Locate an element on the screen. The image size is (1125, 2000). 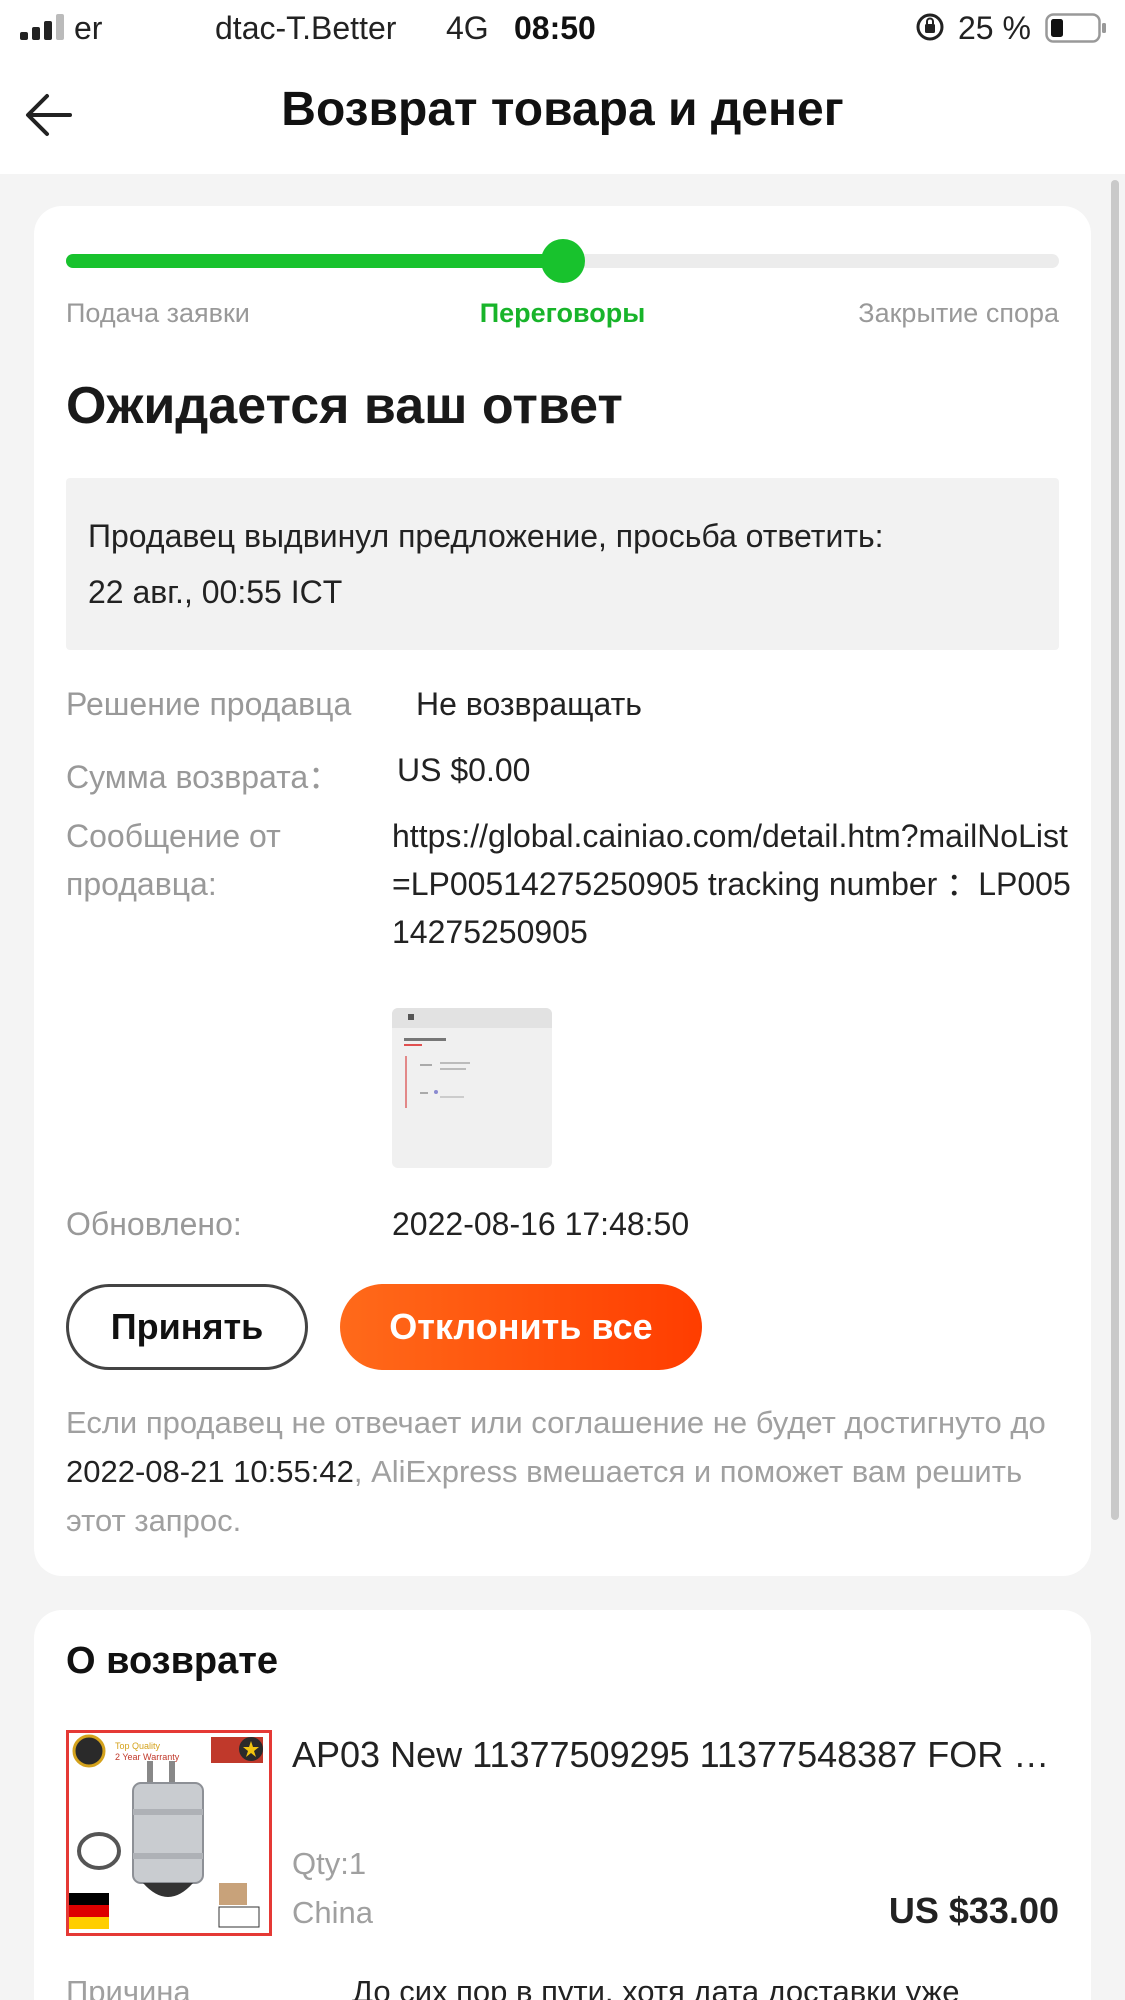
decision-value: Не возвращать is located at coordinates (529, 704).